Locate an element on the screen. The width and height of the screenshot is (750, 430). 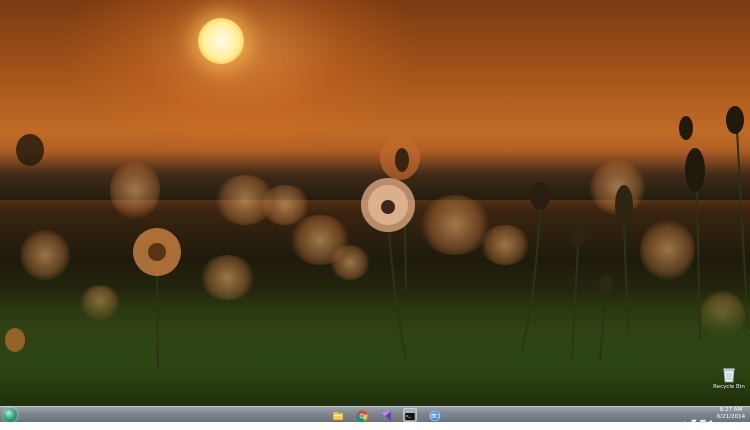
network-icon is located at coordinates (703, 418).